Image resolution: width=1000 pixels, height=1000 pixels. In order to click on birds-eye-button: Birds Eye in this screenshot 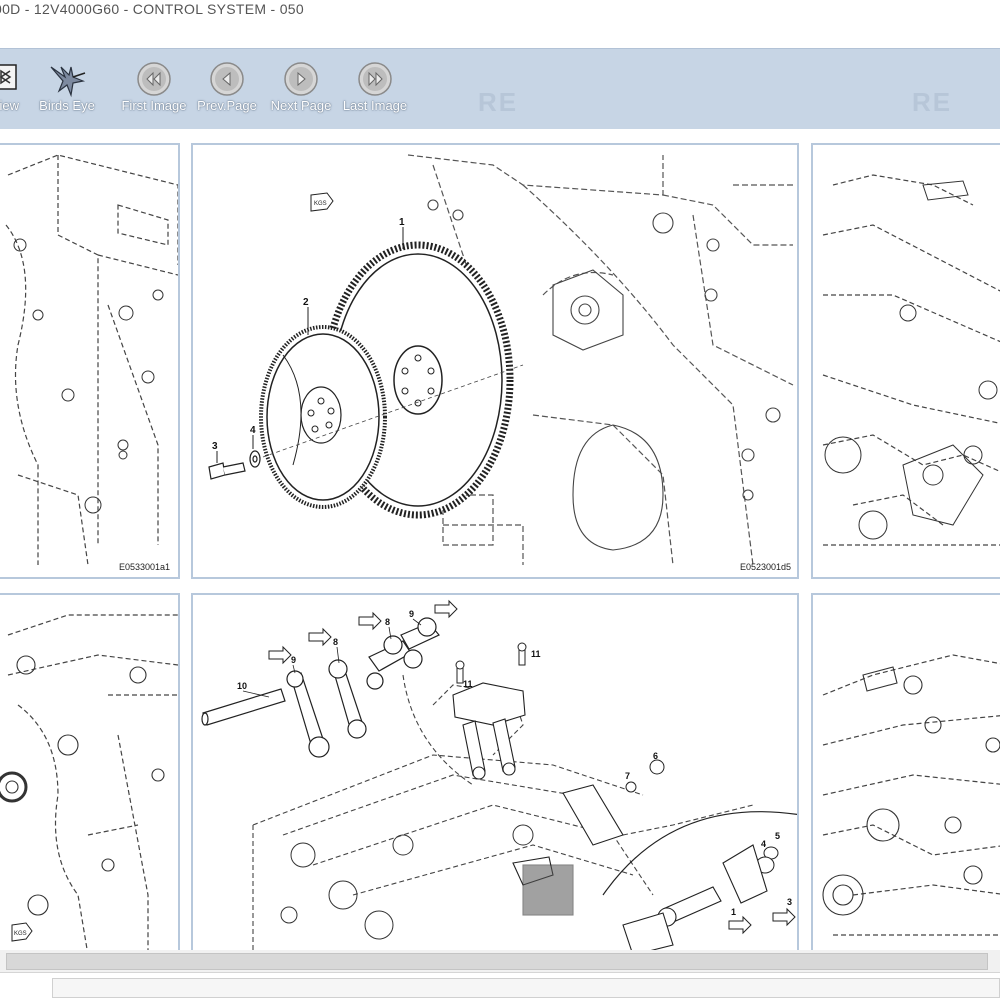, I will do `click(67, 90)`.